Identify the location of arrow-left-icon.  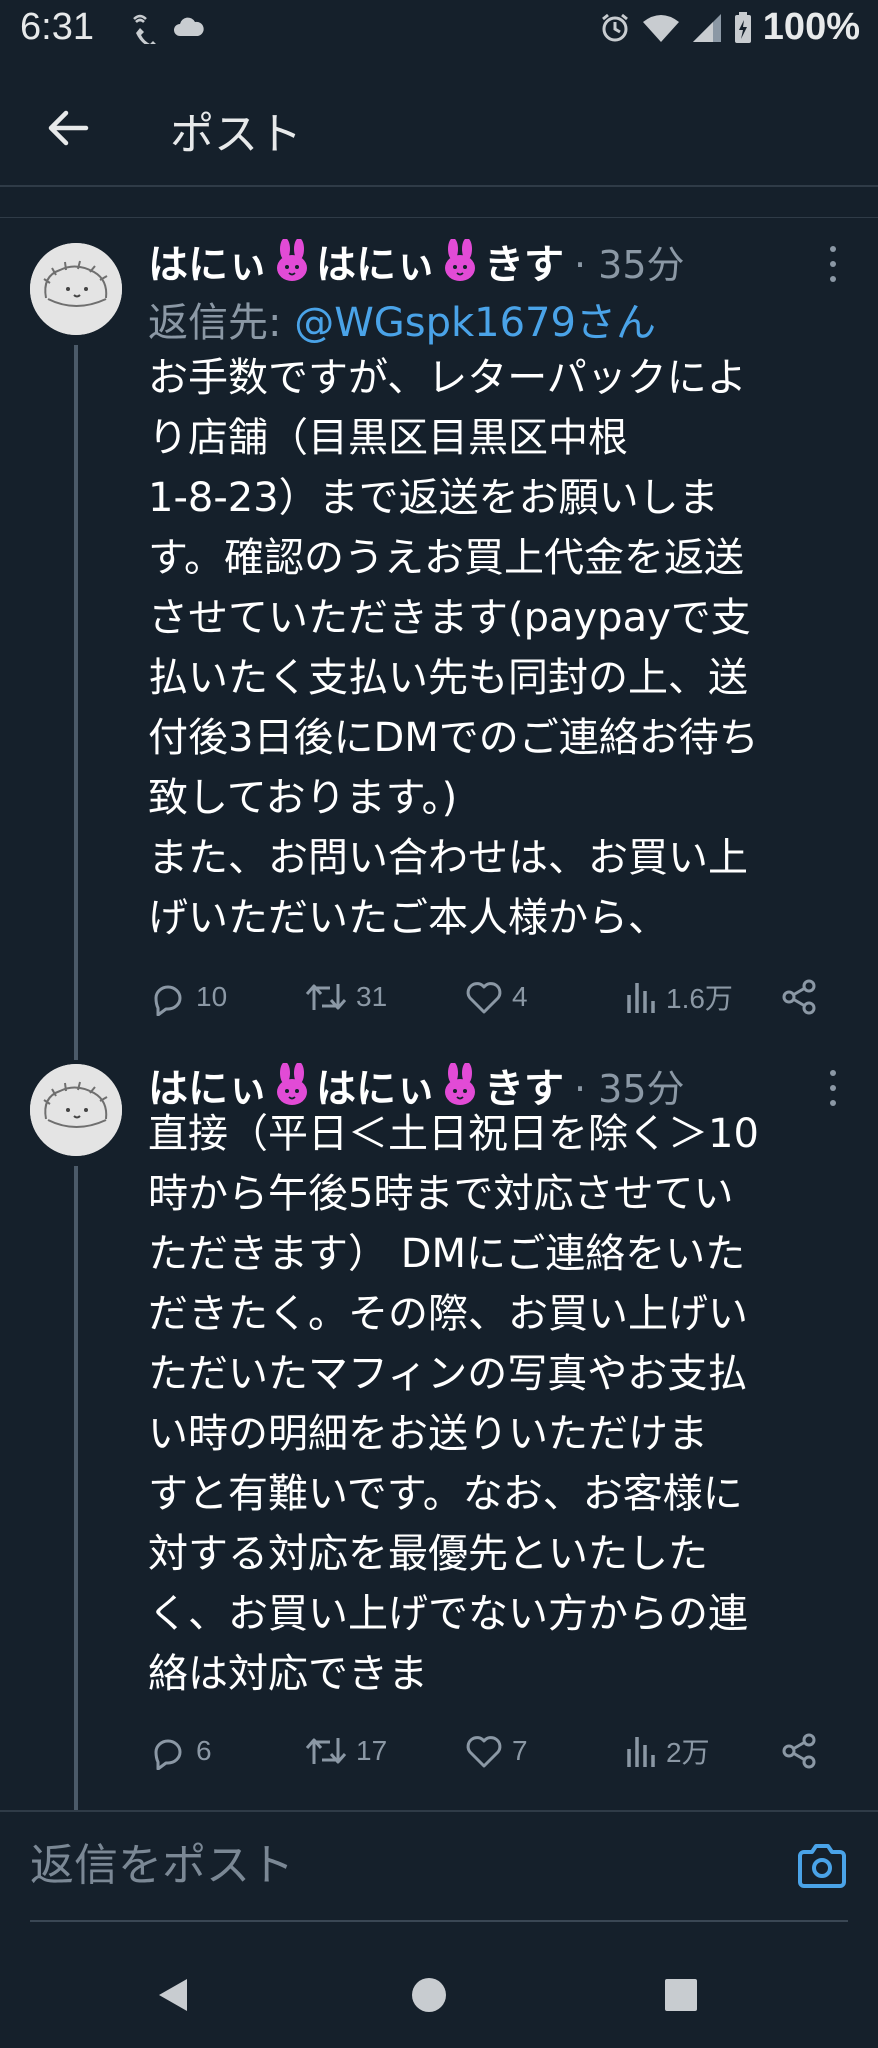
(68, 128).